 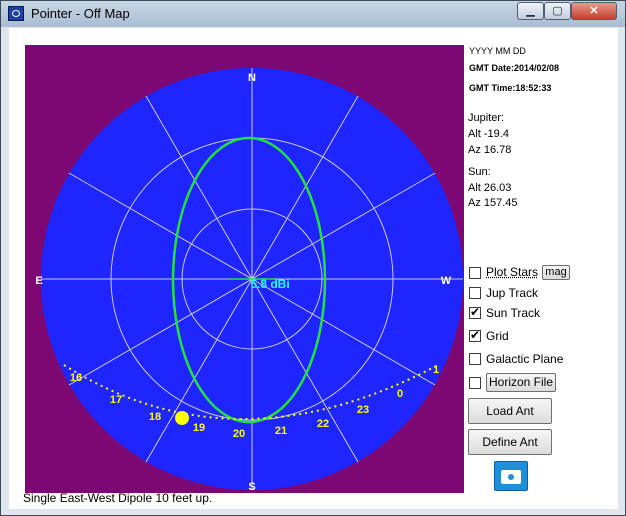 What do you see at coordinates (38, 281) in the screenshot?
I see `compass-east: E` at bounding box center [38, 281].